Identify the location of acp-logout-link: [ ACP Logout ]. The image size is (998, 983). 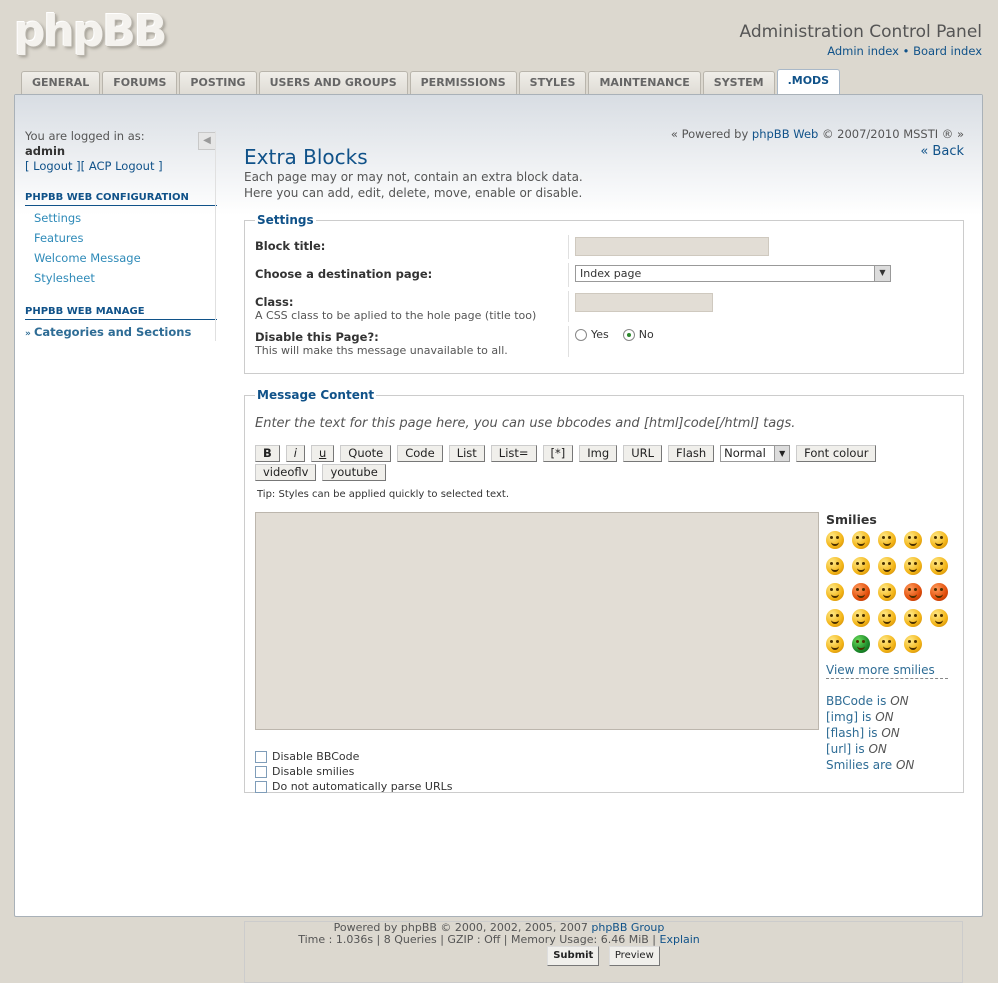
(122, 166).